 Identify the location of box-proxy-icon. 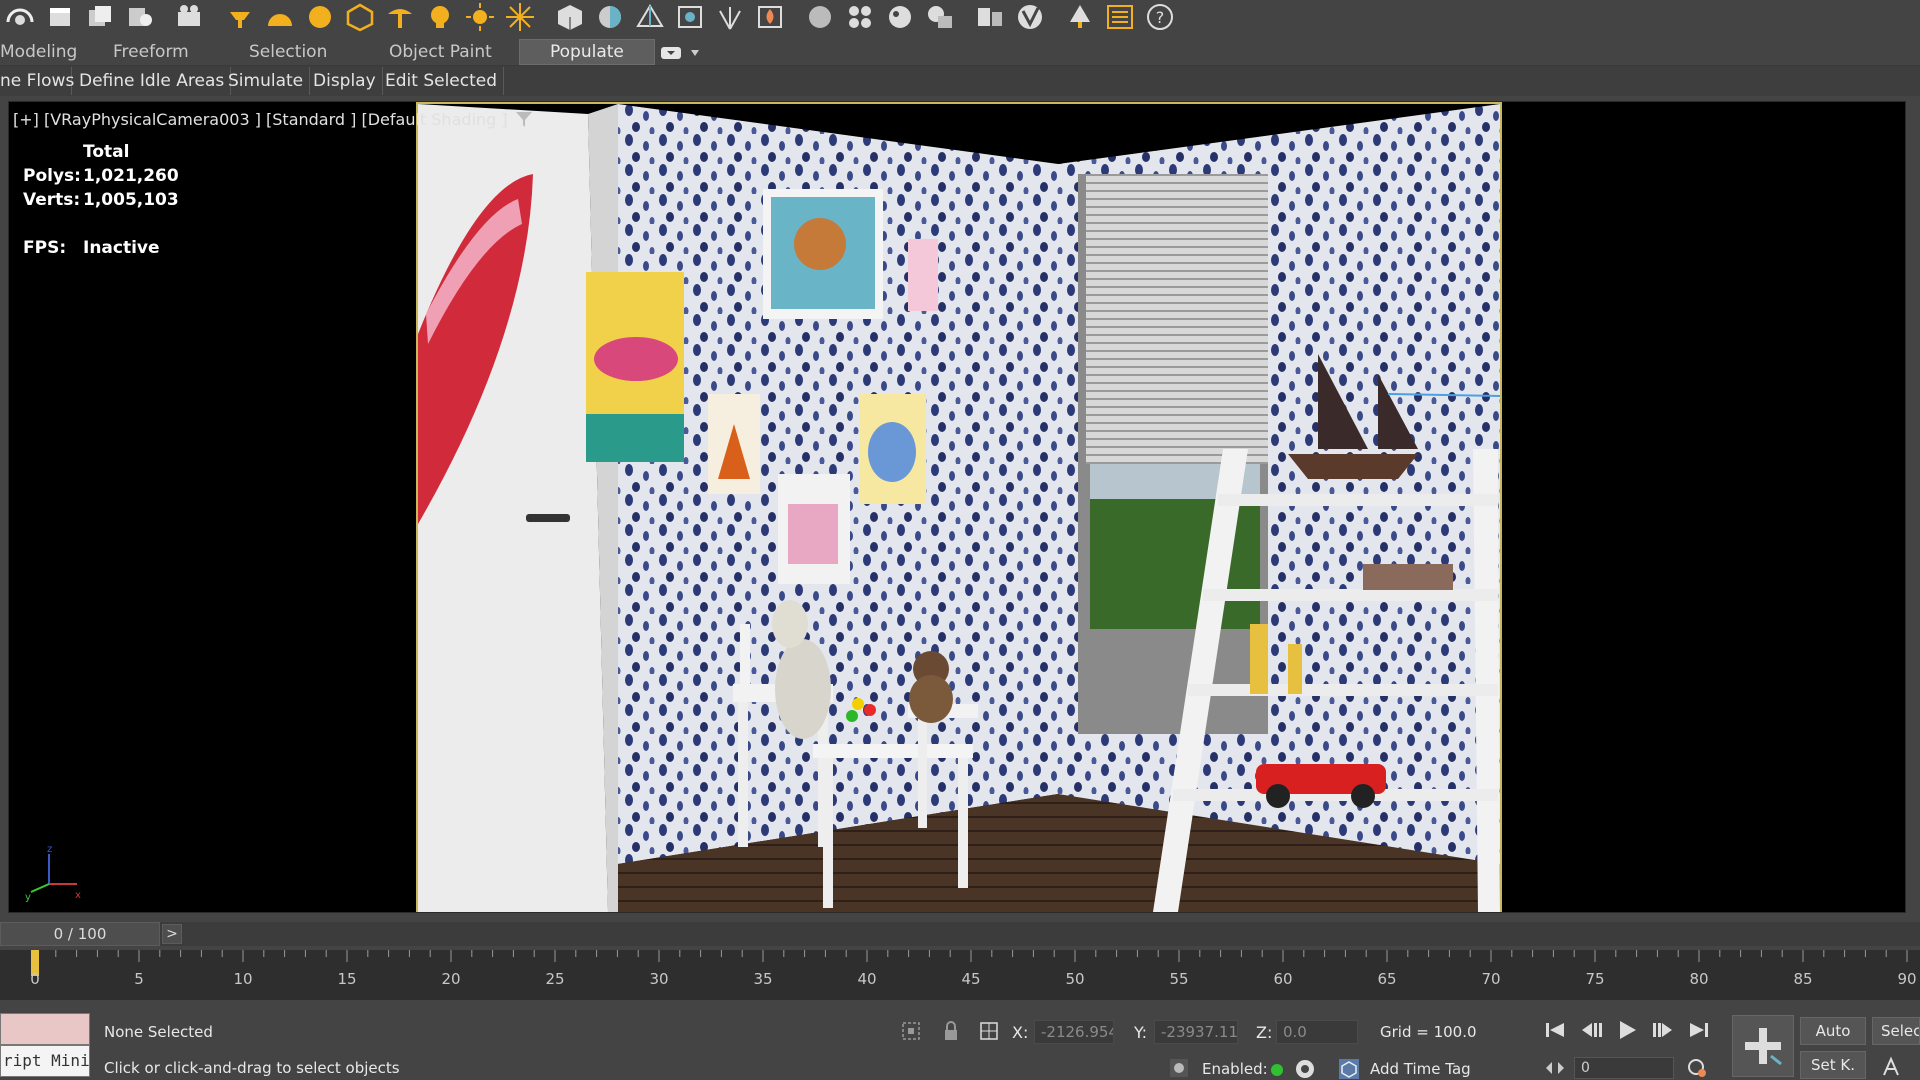
(570, 17).